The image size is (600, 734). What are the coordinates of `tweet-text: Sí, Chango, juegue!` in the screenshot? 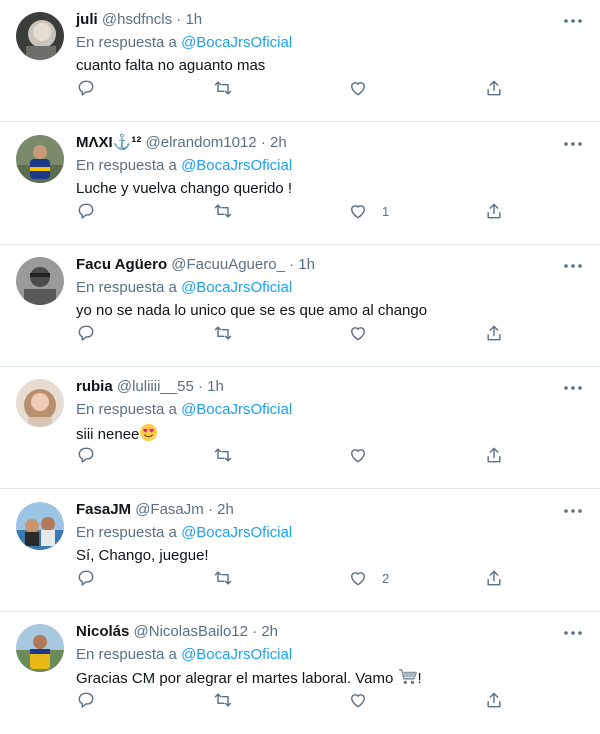 It's located at (142, 555).